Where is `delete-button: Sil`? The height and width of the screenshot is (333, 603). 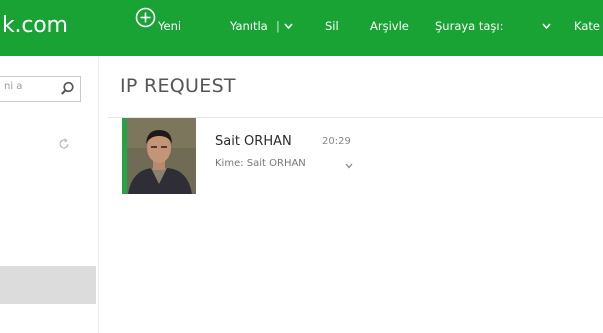 delete-button: Sil is located at coordinates (332, 26).